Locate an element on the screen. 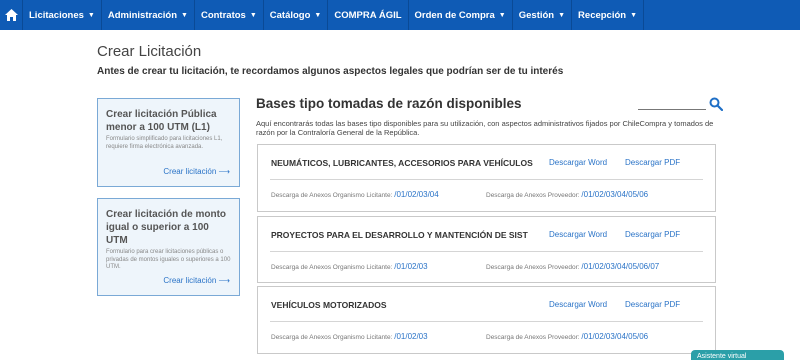 Image resolution: width=800 pixels, height=360 pixels. nav-contratos: Contratos ▼ is located at coordinates (228, 15).